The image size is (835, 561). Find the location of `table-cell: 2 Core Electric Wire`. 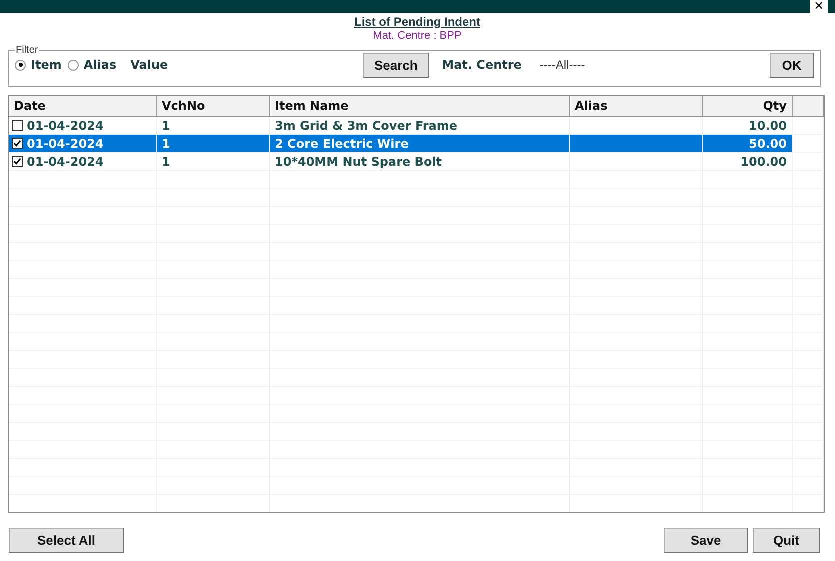

table-cell: 2 Core Electric Wire is located at coordinates (342, 143).